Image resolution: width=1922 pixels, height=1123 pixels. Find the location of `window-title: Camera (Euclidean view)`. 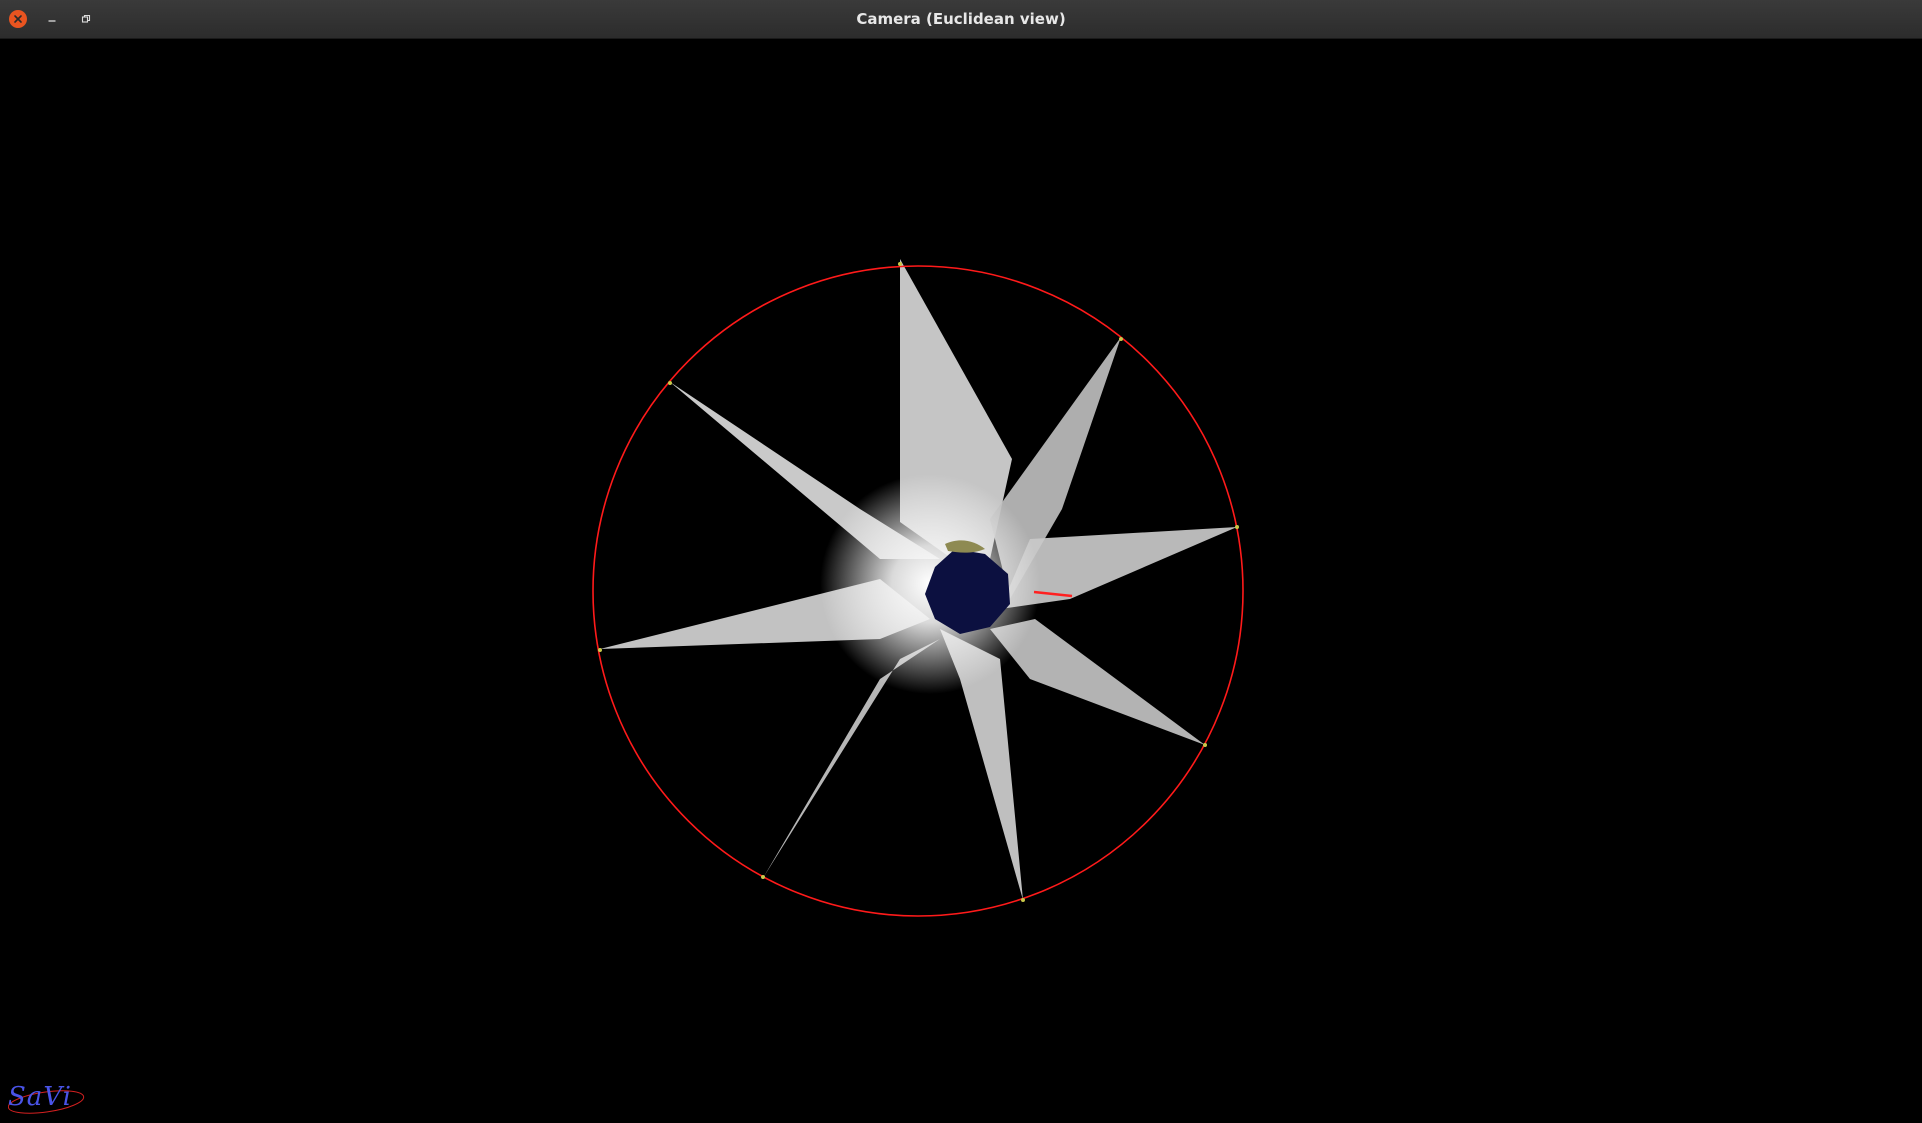

window-title: Camera (Euclidean view) is located at coordinates (961, 19).